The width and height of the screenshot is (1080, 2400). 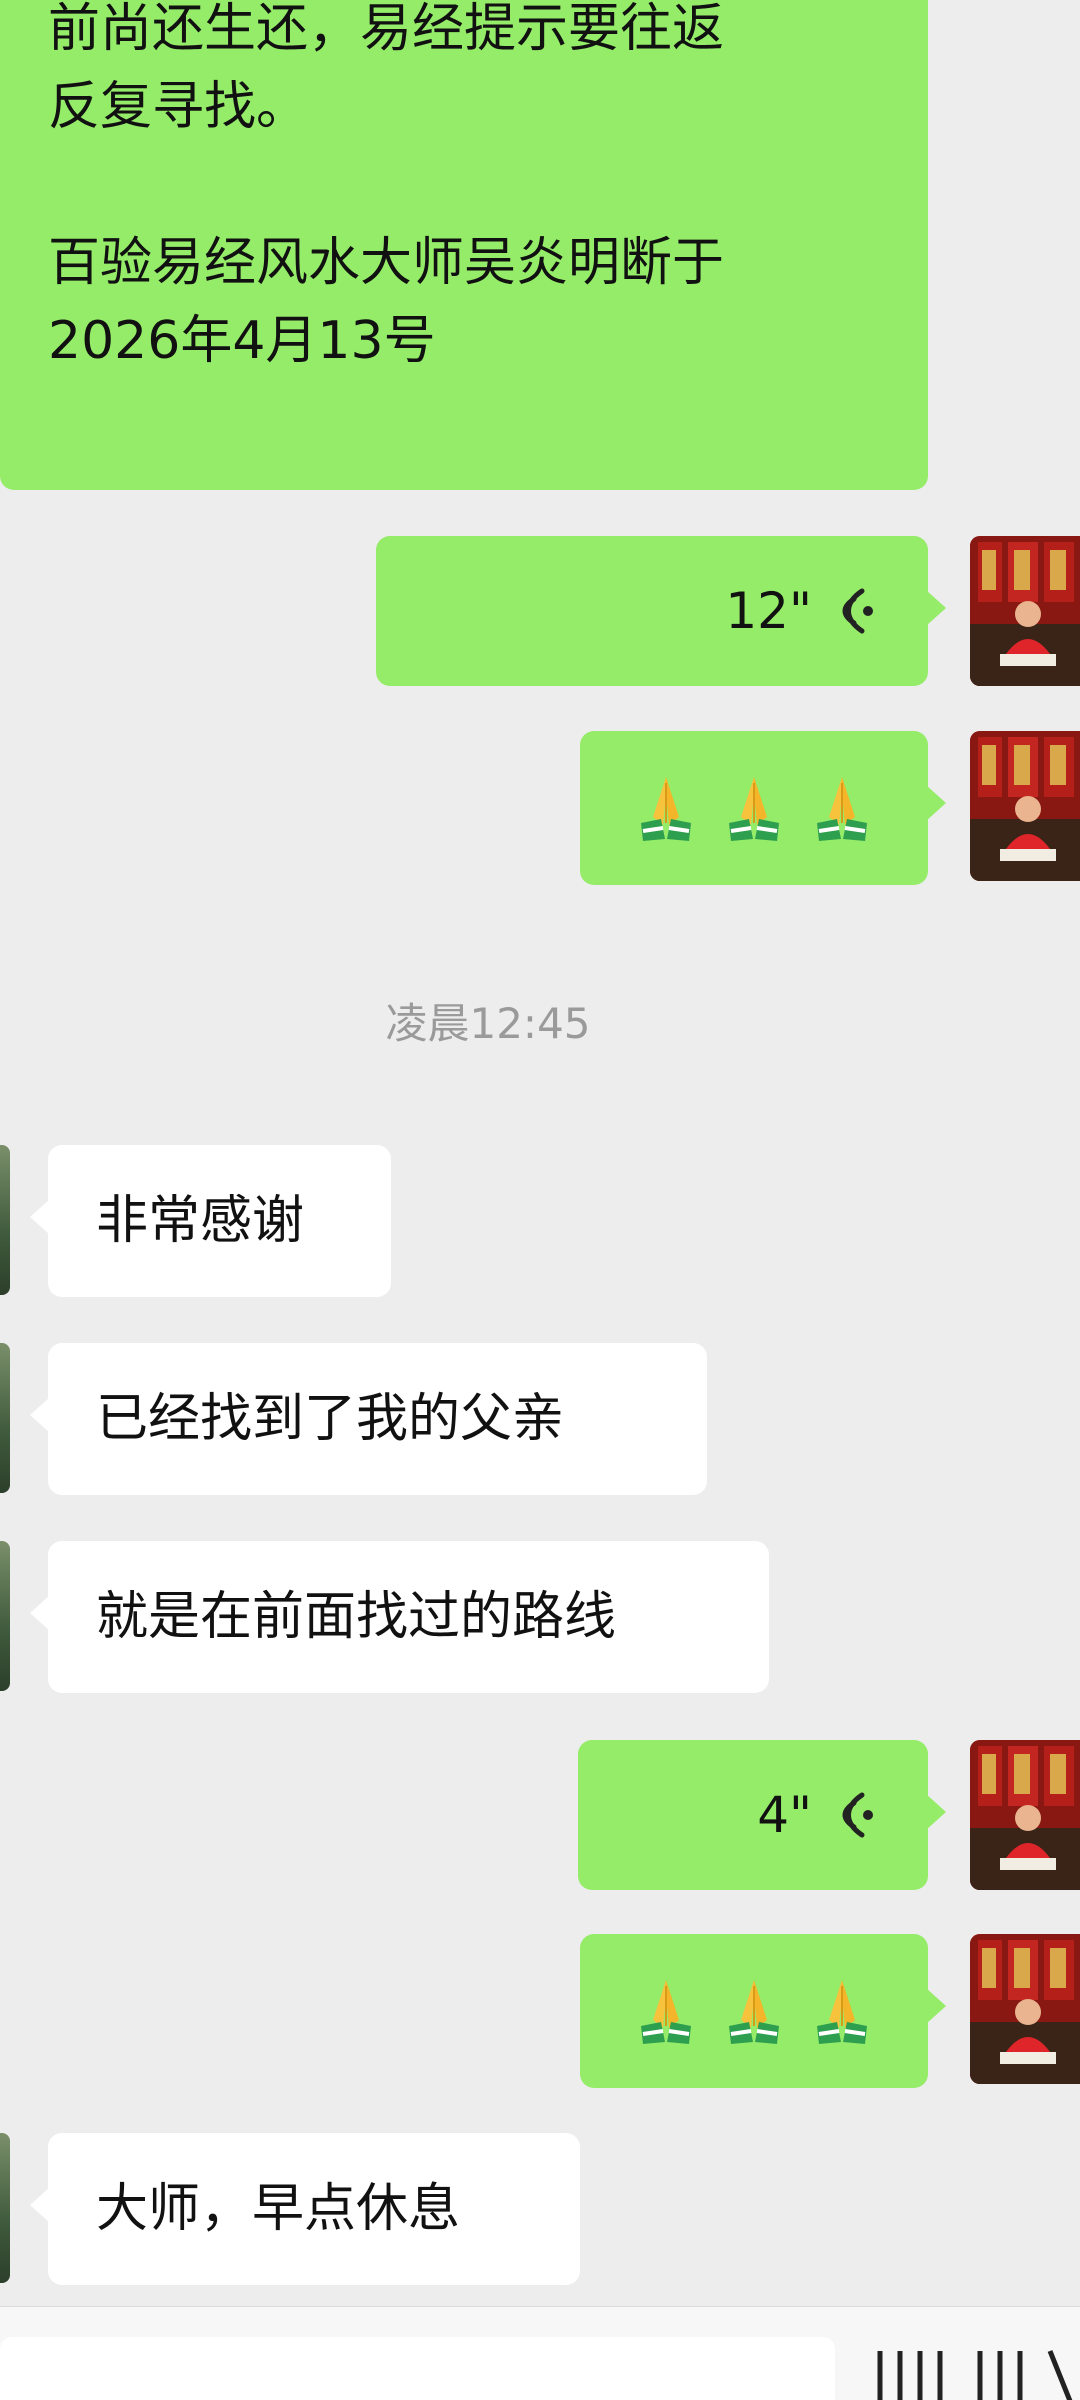 What do you see at coordinates (399, 1617) in the screenshot?
I see `incoming-text-message: 就是在前面找过的路线` at bounding box center [399, 1617].